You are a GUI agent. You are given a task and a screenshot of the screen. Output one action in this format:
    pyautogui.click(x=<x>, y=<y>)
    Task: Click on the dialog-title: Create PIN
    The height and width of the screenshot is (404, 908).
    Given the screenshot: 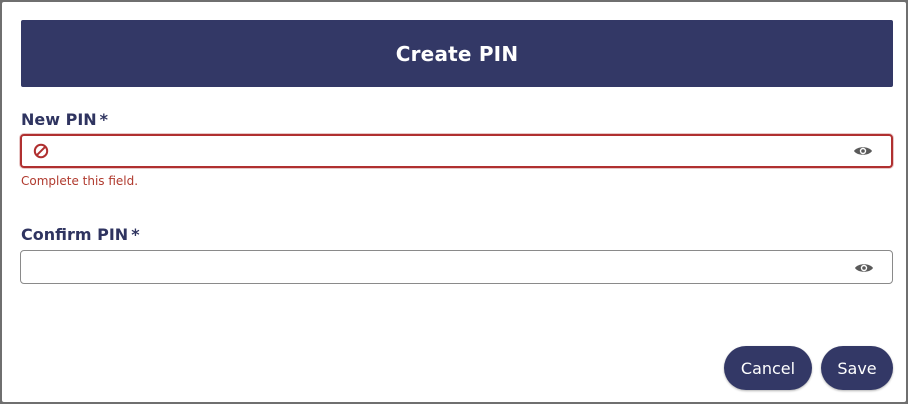 What is the action you would take?
    pyautogui.click(x=457, y=53)
    